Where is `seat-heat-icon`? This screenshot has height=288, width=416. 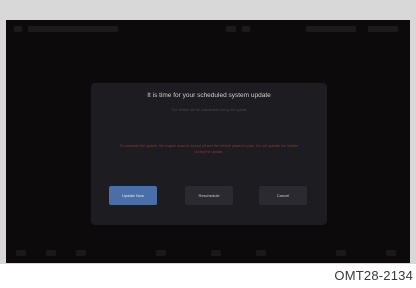 seat-heat-icon is located at coordinates (341, 253).